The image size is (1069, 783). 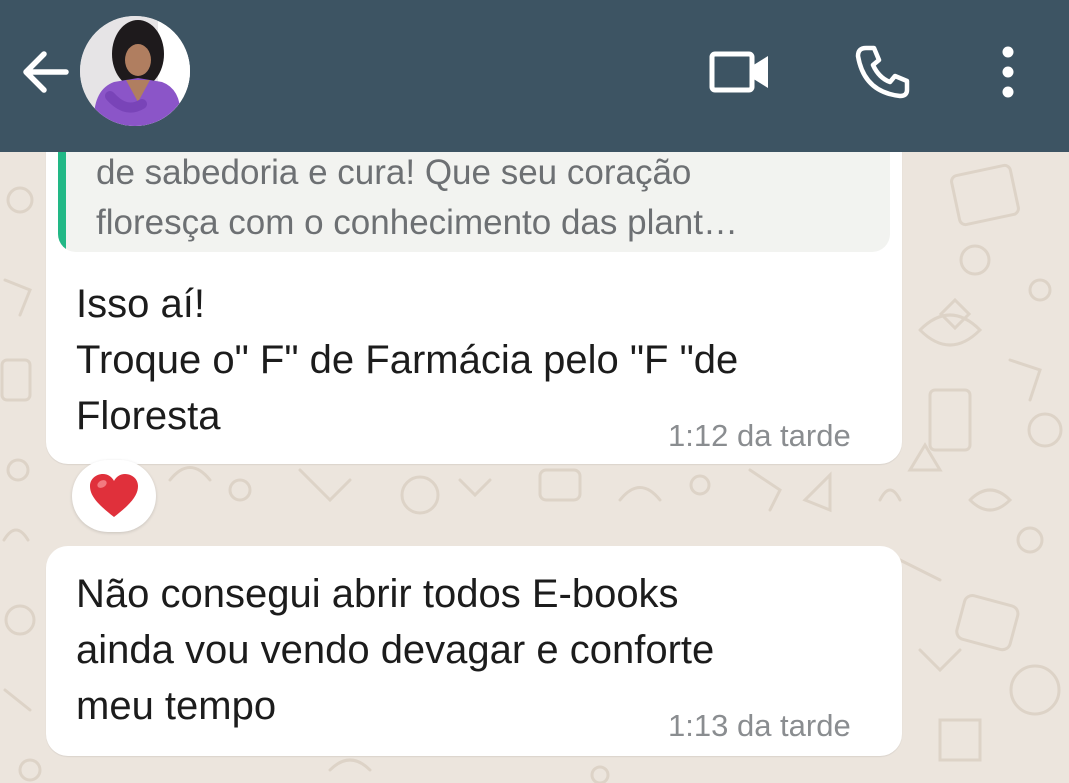 I want to click on video-camera-icon, so click(x=738, y=72).